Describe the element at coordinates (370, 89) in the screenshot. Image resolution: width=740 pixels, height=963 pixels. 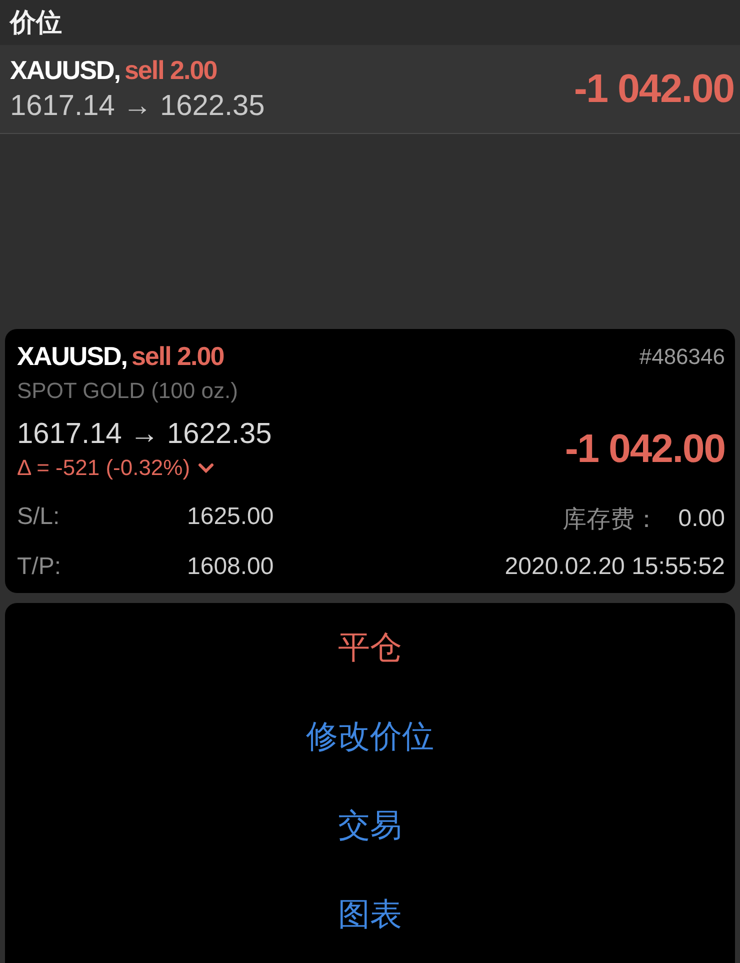
I see `position-row: XAUUSD, sell 2.00 1617.14 → 1622.35 -1 042.00` at that location.